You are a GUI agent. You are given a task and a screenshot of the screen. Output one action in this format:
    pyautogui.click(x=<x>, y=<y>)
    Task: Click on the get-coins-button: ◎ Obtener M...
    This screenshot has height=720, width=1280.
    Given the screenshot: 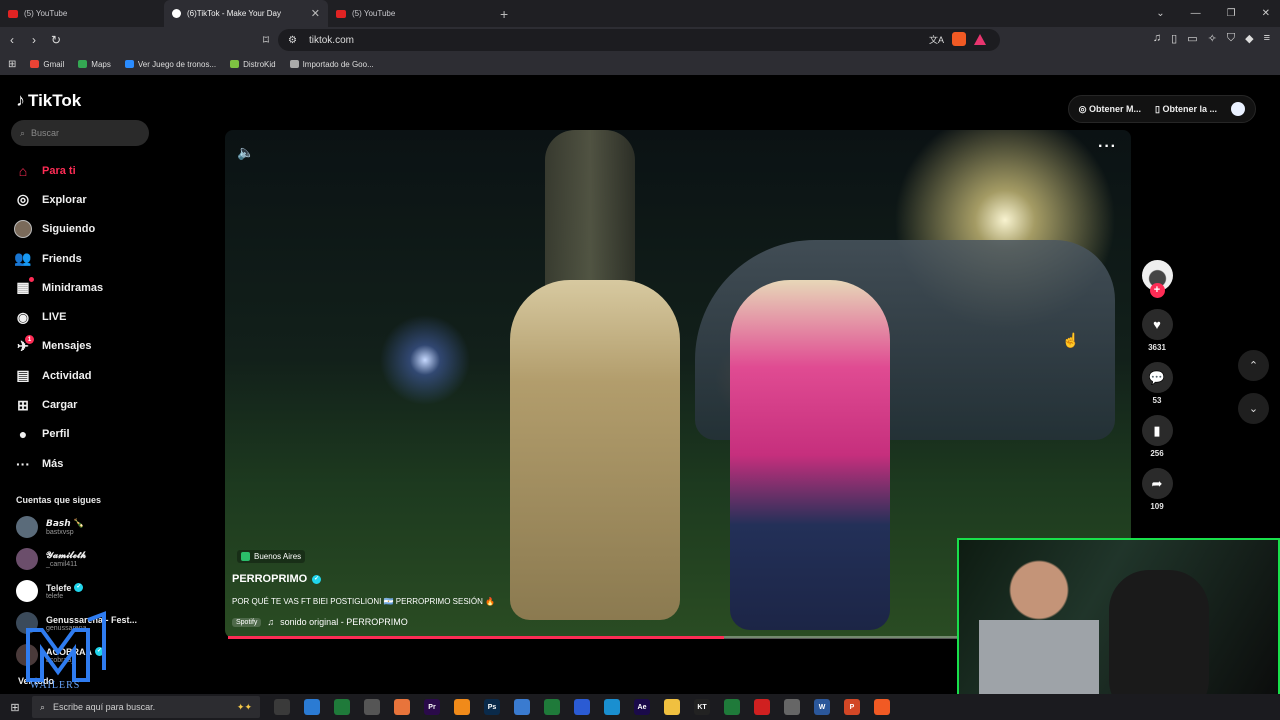 What is the action you would take?
    pyautogui.click(x=1110, y=109)
    